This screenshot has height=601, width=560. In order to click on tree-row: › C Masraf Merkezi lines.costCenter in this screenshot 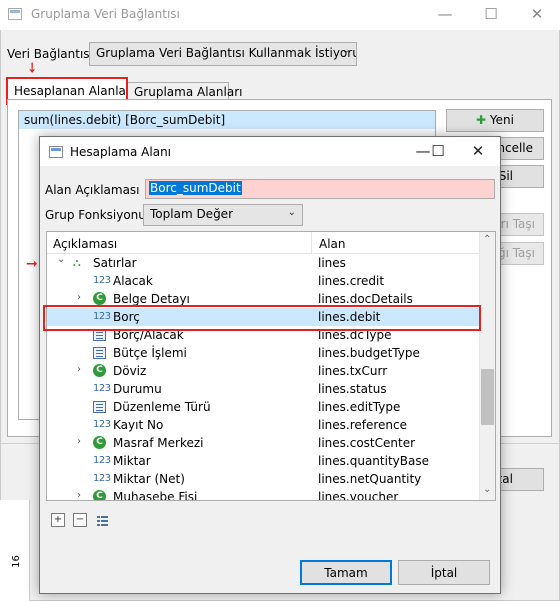, I will do `click(263, 443)`.